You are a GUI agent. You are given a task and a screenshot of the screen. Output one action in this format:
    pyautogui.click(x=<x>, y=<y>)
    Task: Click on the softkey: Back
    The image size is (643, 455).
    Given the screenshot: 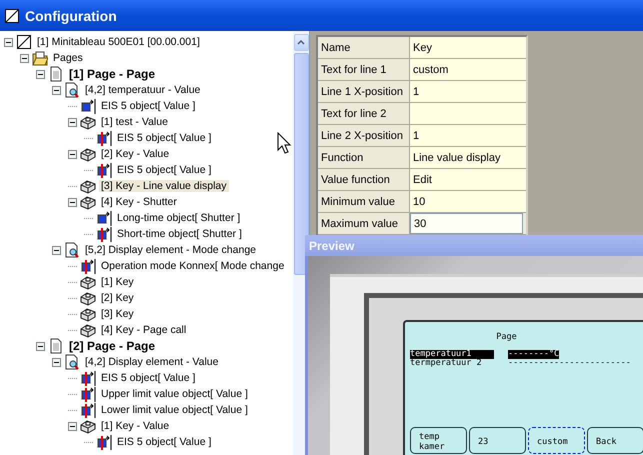 What is the action you would take?
    pyautogui.click(x=615, y=440)
    